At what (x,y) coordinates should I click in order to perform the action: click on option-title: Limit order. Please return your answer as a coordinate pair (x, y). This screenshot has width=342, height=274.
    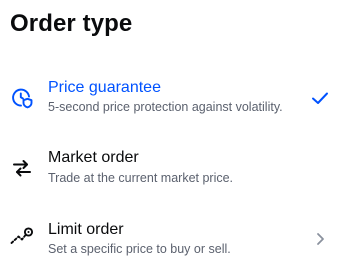
    Looking at the image, I should click on (86, 229).